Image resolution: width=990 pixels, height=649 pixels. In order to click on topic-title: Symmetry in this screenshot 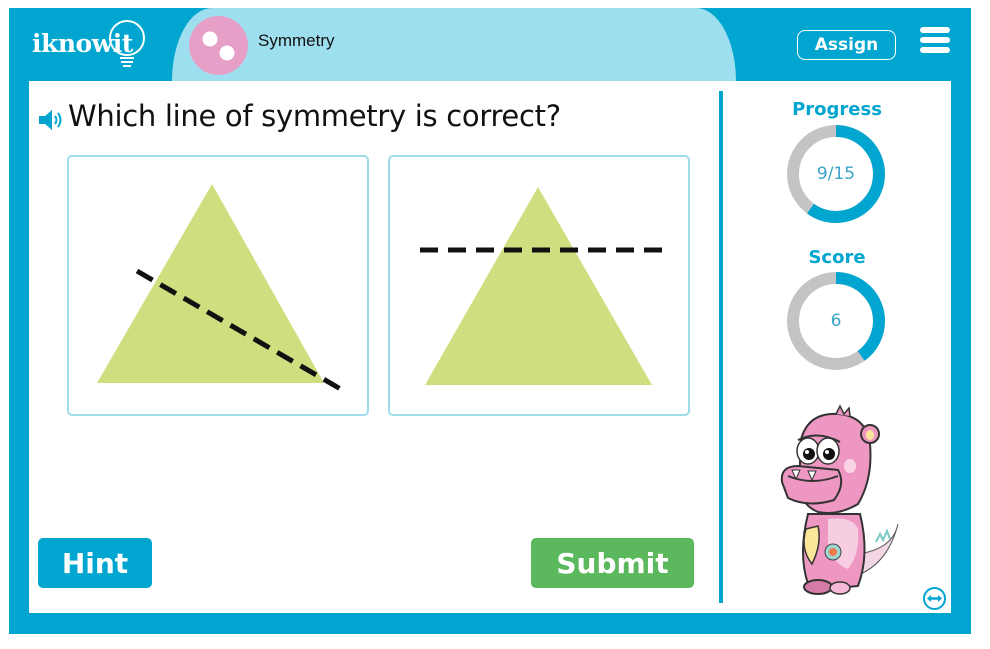, I will do `click(296, 40)`.